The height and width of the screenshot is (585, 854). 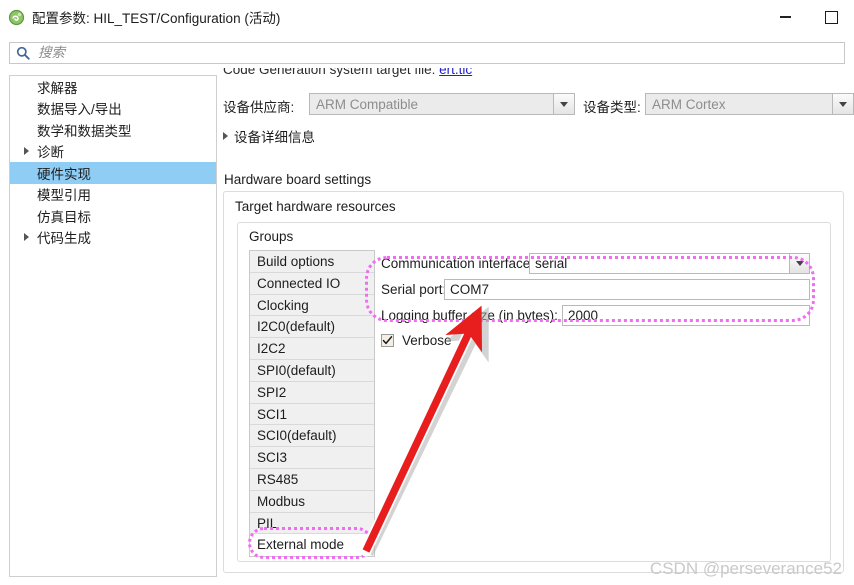 I want to click on group-item-external-mode: External mode, so click(x=312, y=545).